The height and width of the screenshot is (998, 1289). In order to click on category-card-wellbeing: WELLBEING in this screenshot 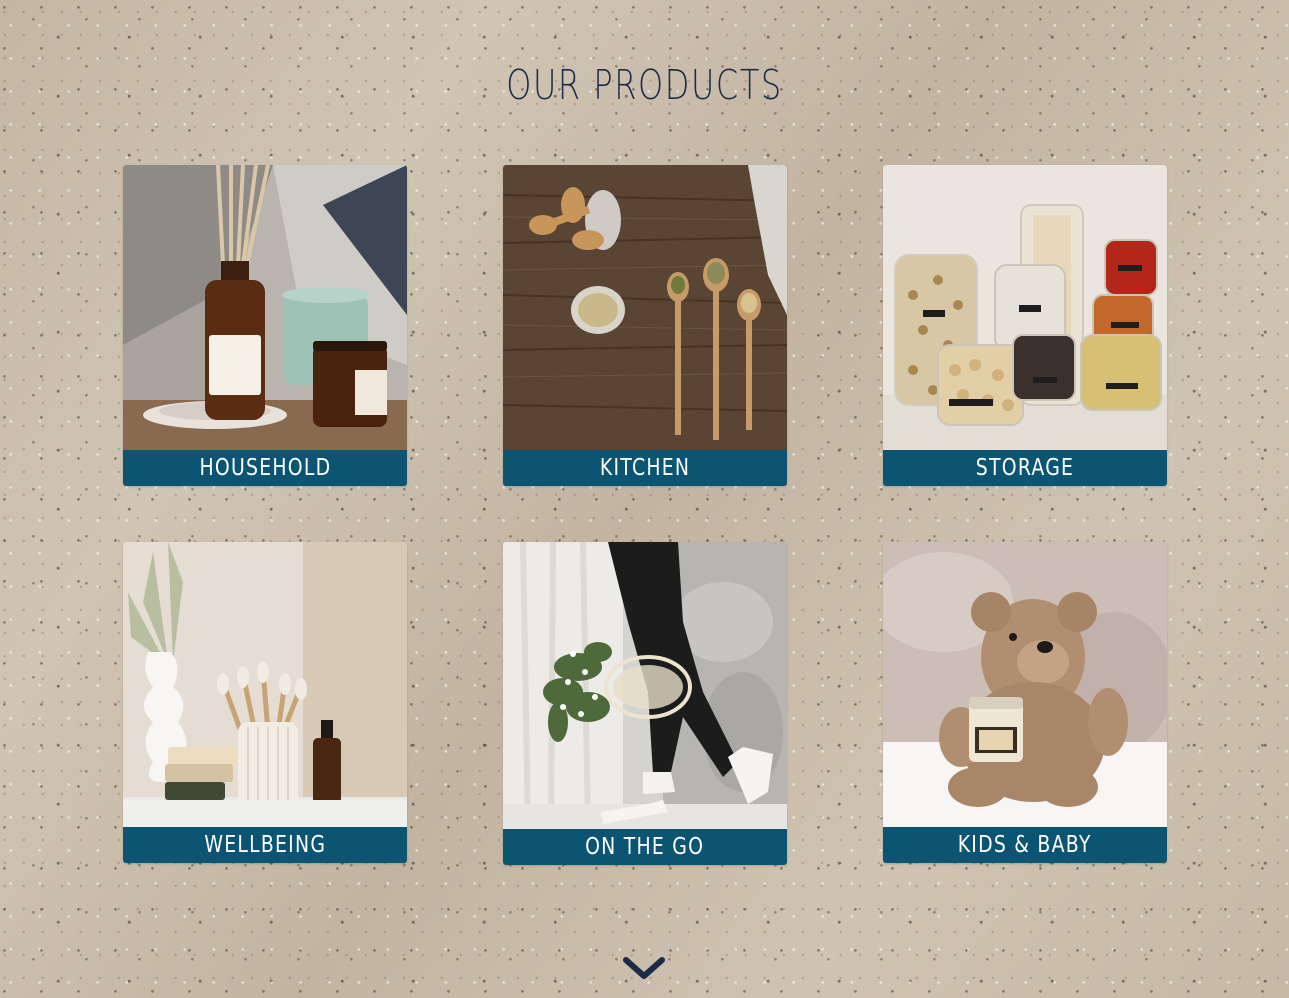, I will do `click(265, 702)`.